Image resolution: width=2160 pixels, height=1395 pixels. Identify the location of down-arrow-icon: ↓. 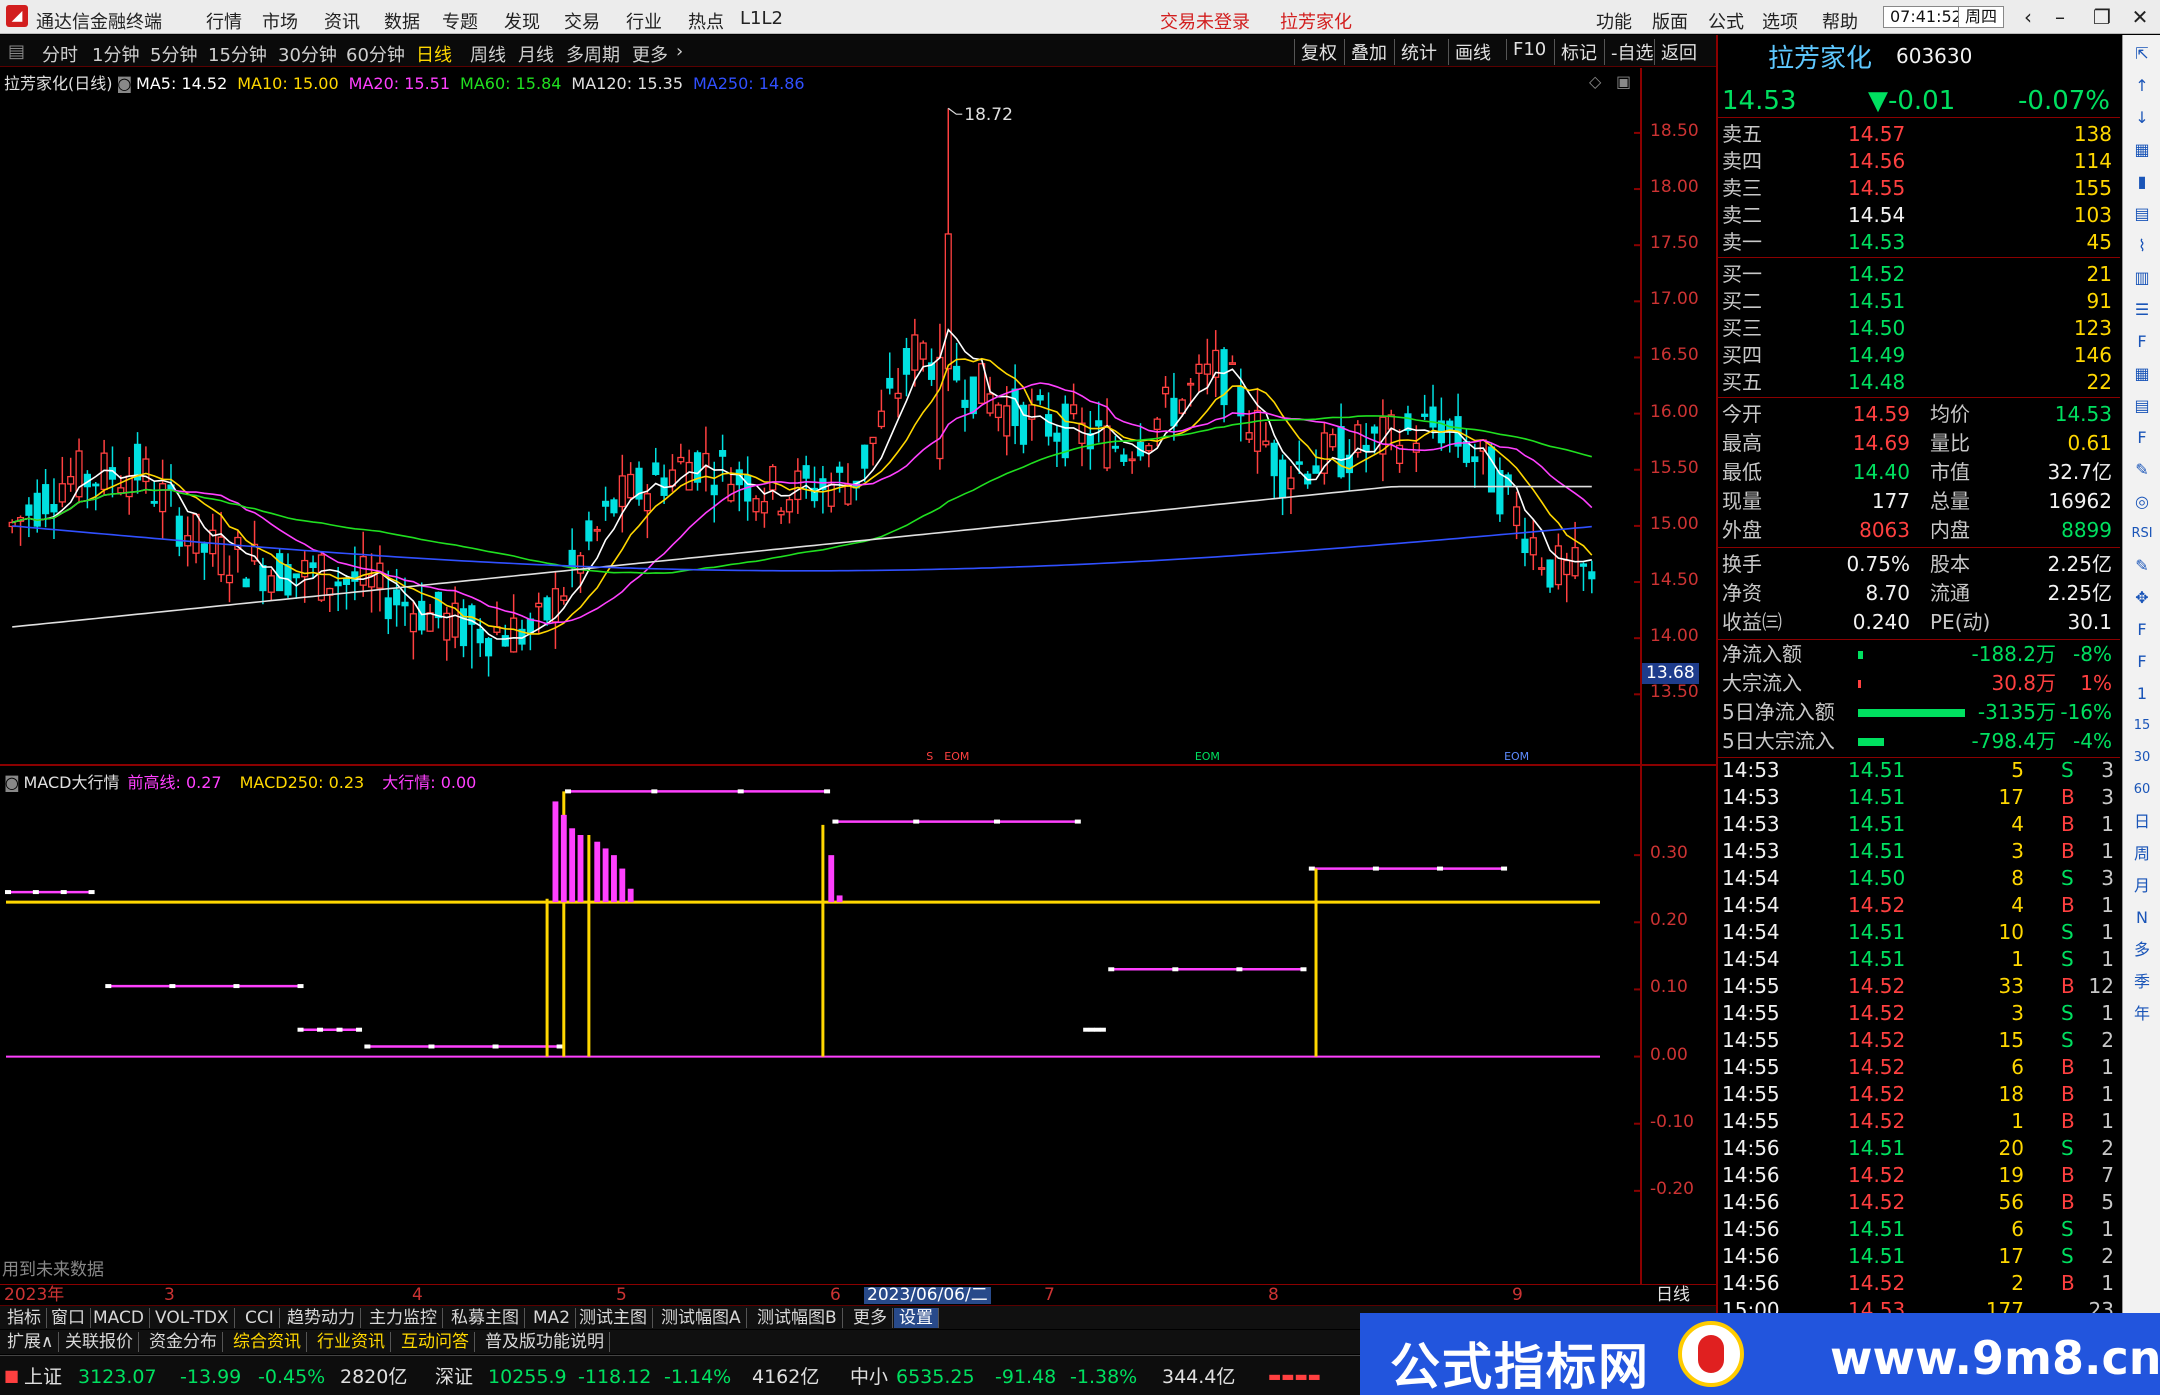
(2142, 118).